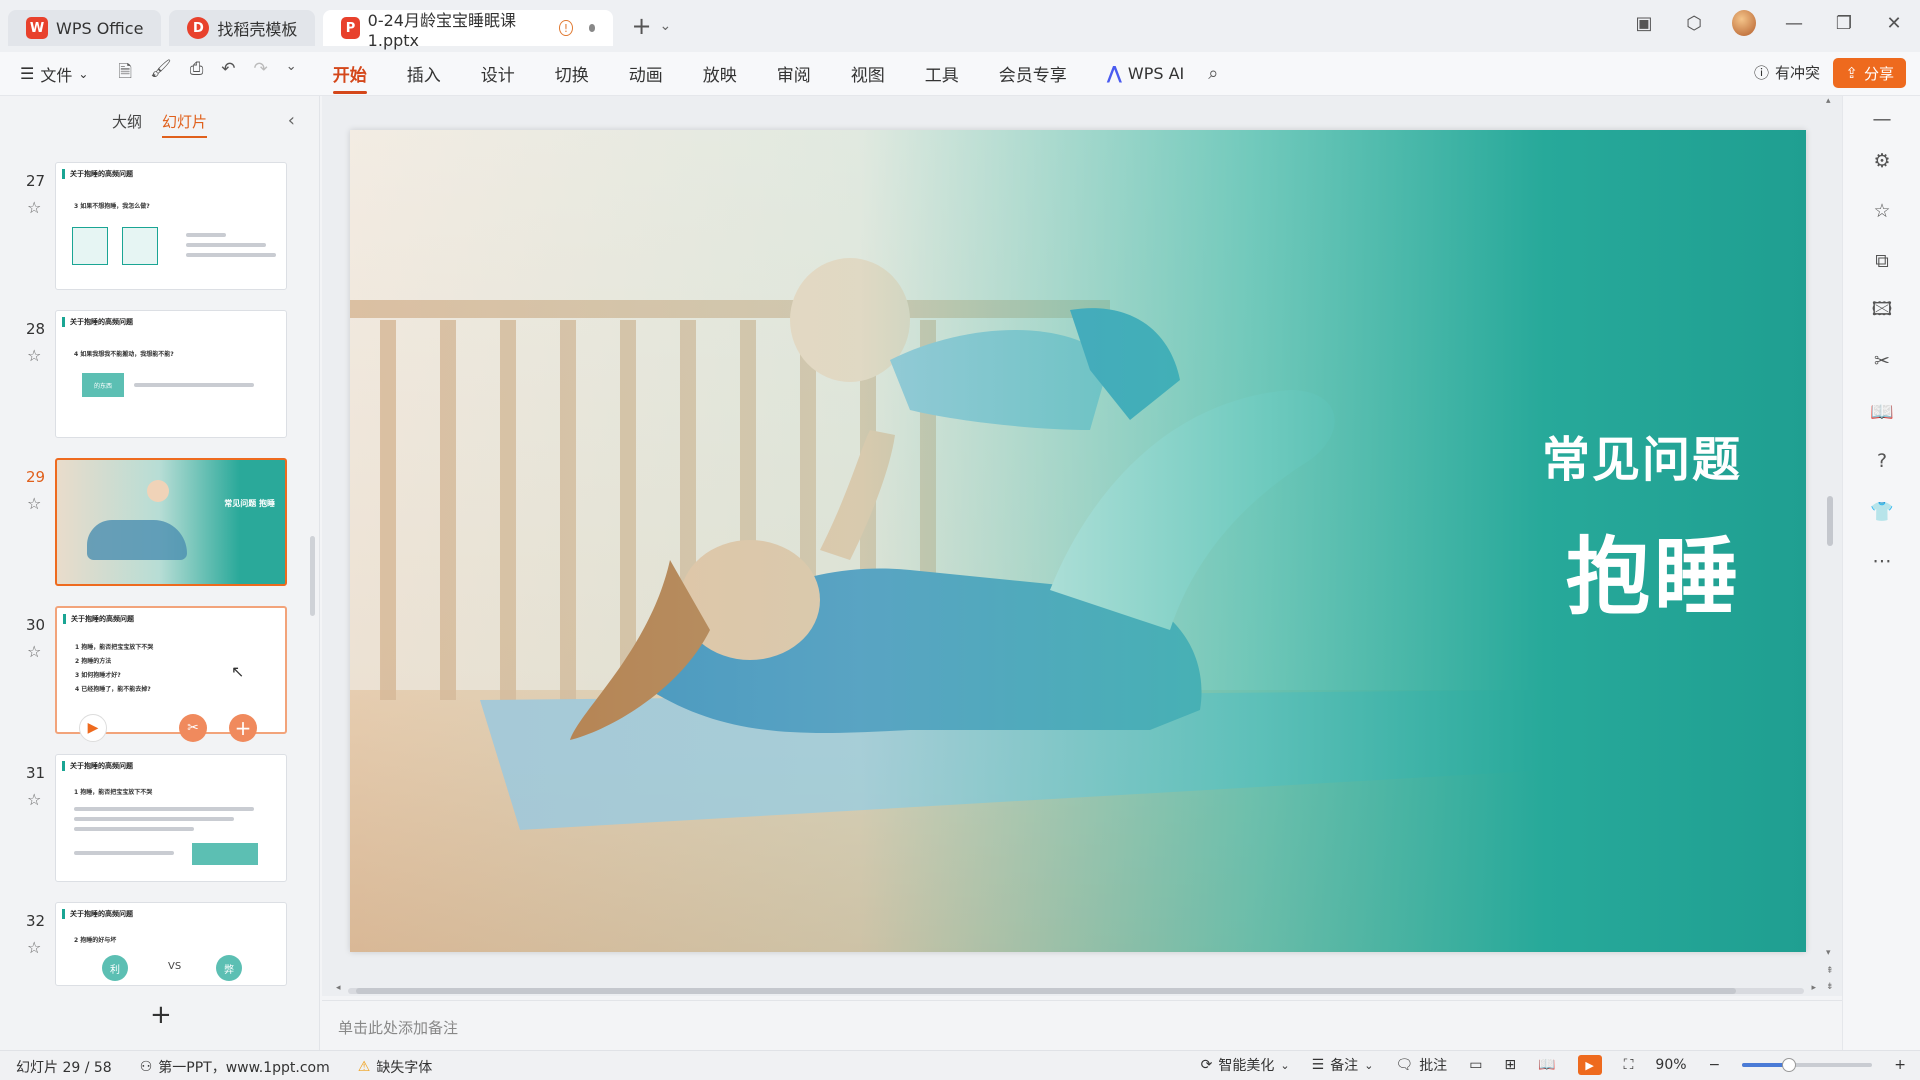 The image size is (1920, 1080). What do you see at coordinates (1813, 988) in the screenshot?
I see `scroll-right-icon: ▸` at bounding box center [1813, 988].